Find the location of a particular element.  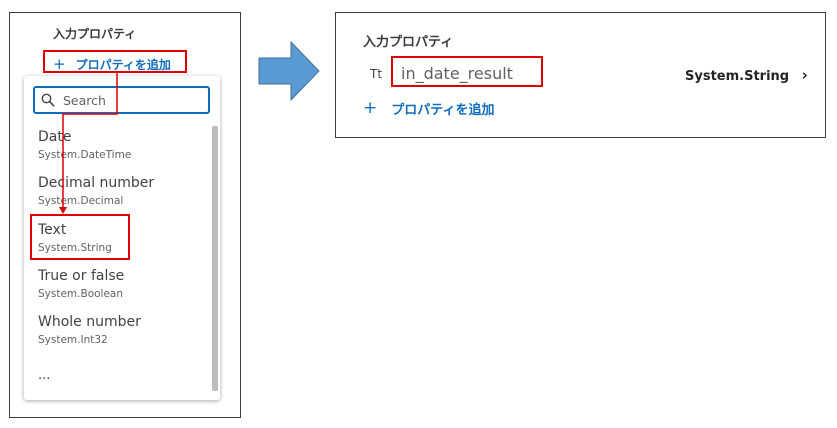

text-type-icon: Tt is located at coordinates (376, 74).